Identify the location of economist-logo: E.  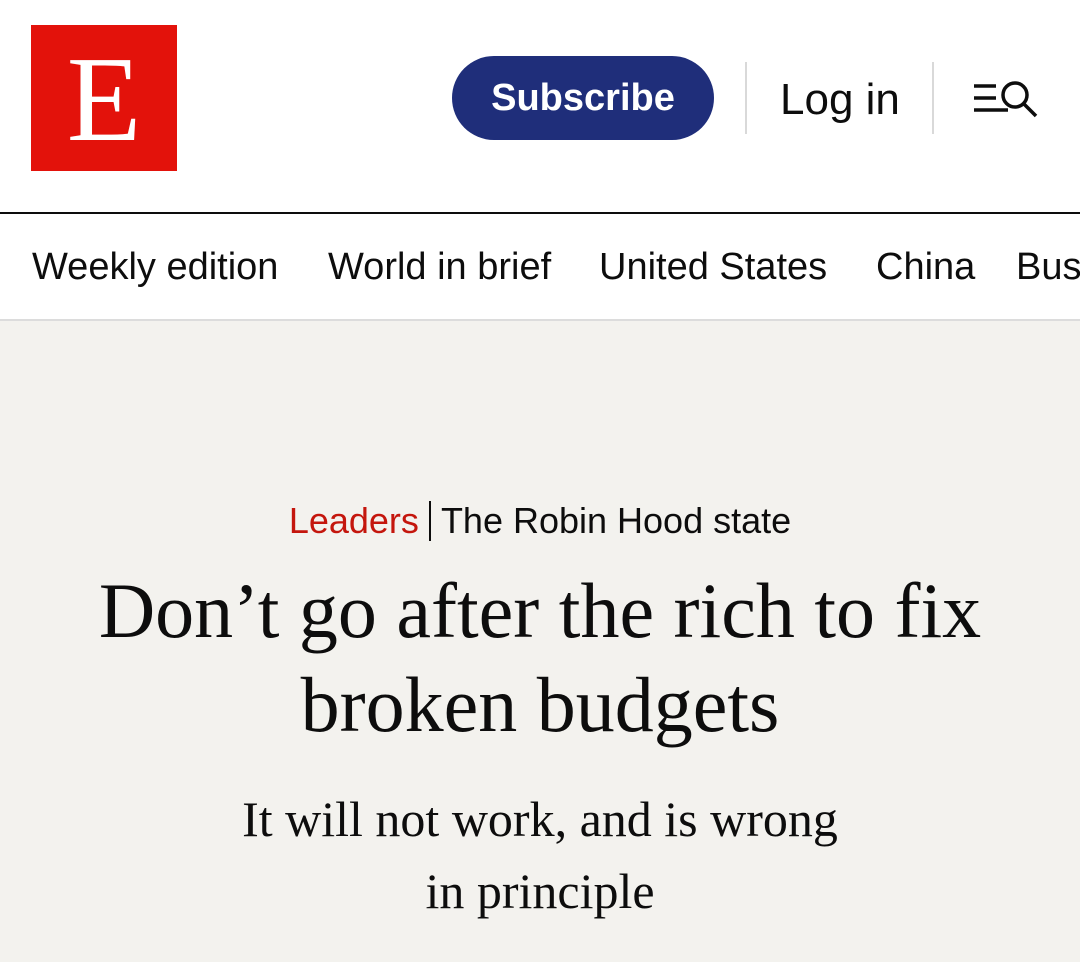
(104, 98).